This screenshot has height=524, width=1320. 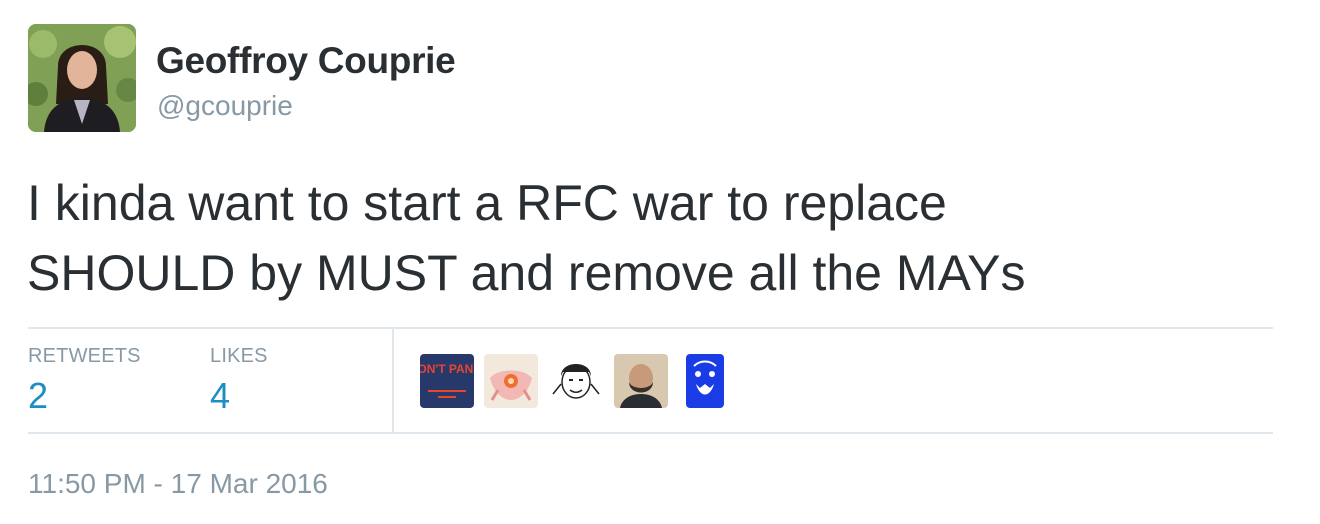 I want to click on tweet-text-line-2: SHOULD by MUST and remove all the MAYs, so click(x=526, y=273).